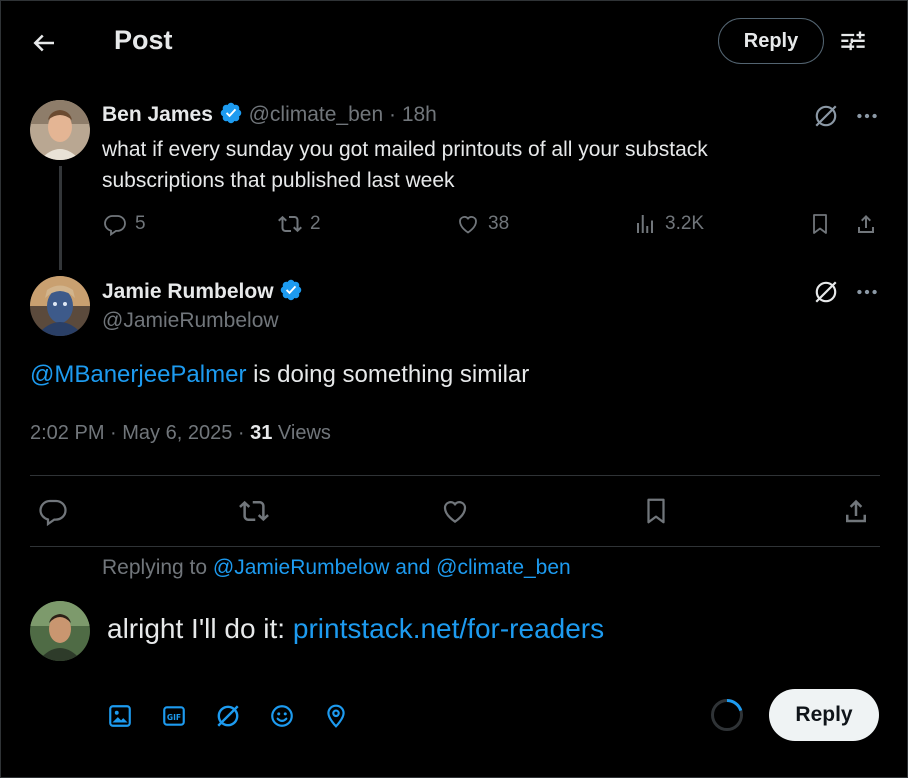  Describe the element at coordinates (60, 306) in the screenshot. I see `avatar-jamie-rumbelow` at that location.